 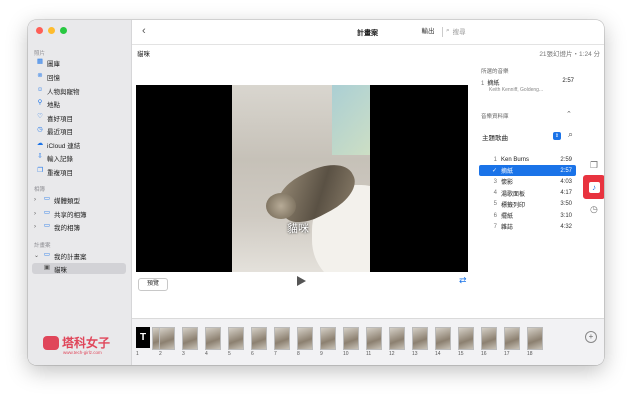 What do you see at coordinates (153, 284) in the screenshot?
I see `preview-button: 預覽` at bounding box center [153, 284].